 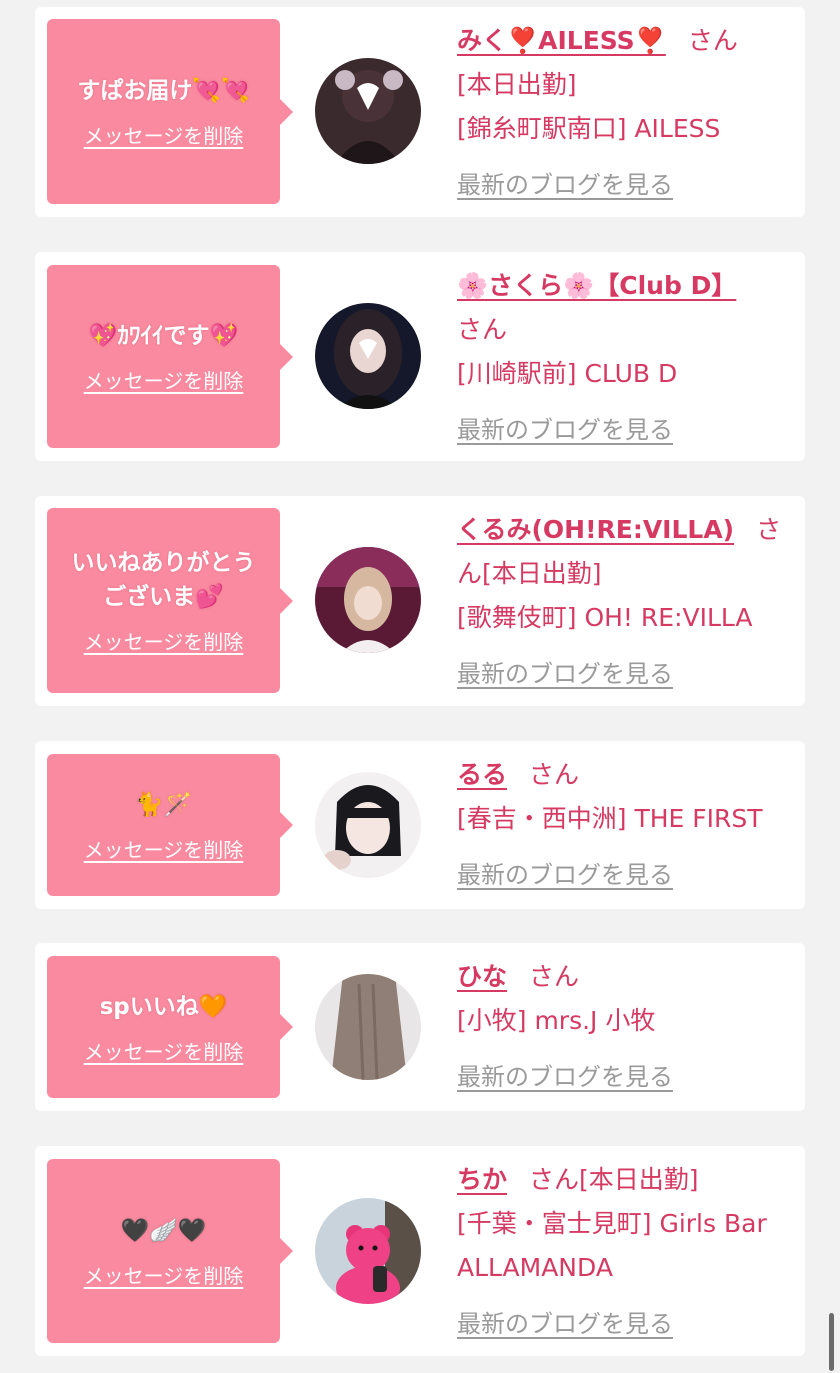 I want to click on profile-info: 🌸さくら🌸【Club D】 さん [川崎駅前] CLUB D 最新のブログを見る, so click(x=627, y=358).